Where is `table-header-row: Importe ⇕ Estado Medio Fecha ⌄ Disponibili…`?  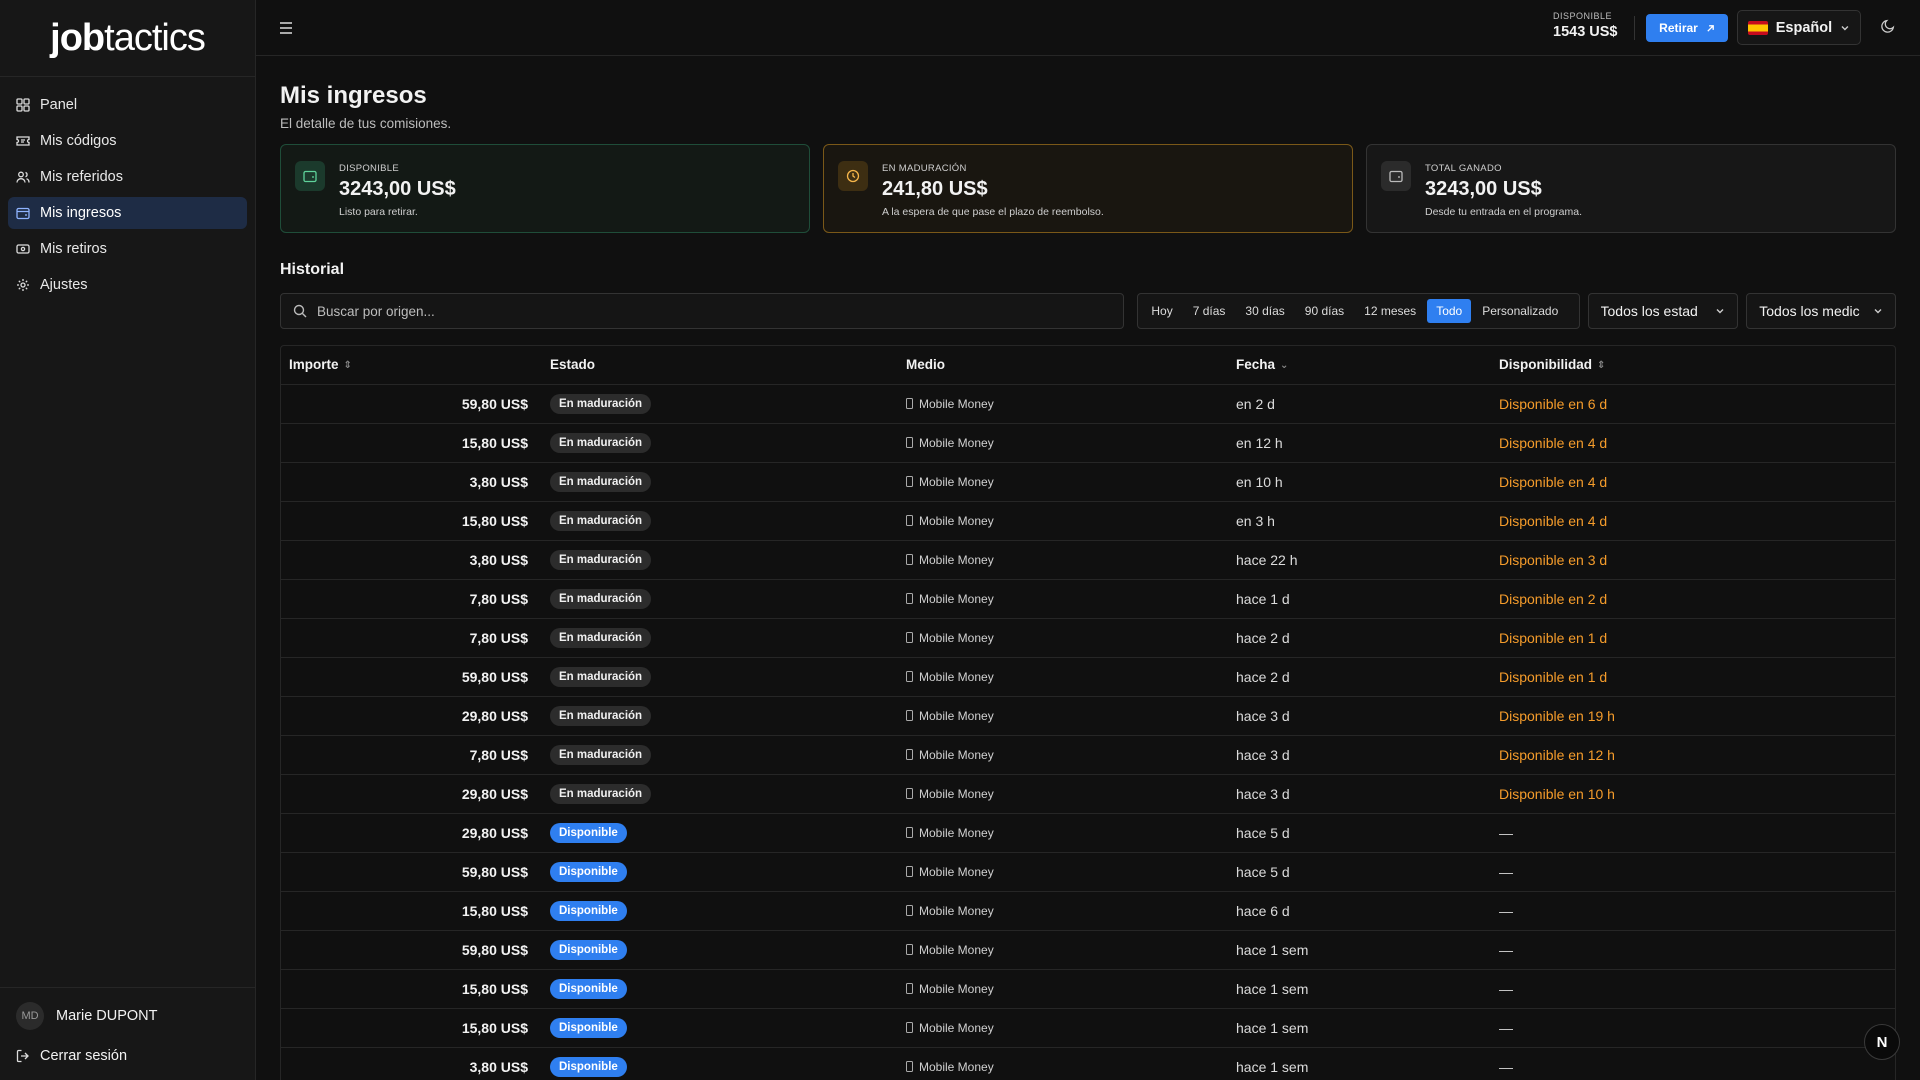
table-header-row: Importe ⇕ Estado Medio Fecha ⌄ Disponibili… is located at coordinates (1088, 365).